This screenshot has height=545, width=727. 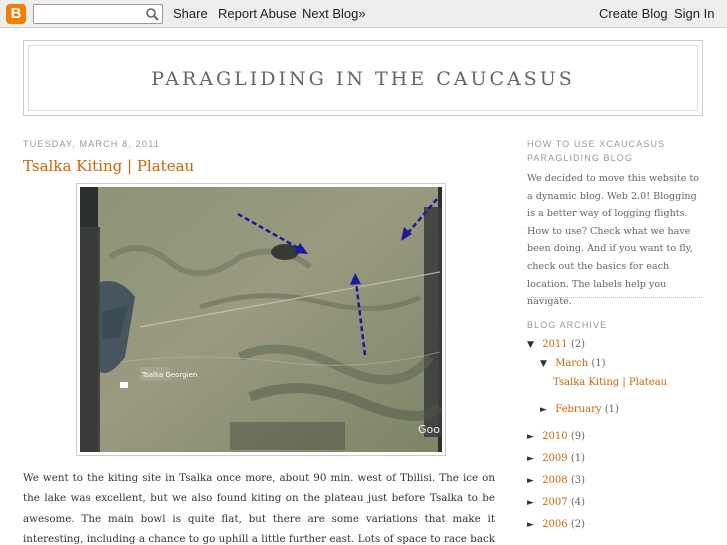 I want to click on archive-link: 2008, so click(x=554, y=480).